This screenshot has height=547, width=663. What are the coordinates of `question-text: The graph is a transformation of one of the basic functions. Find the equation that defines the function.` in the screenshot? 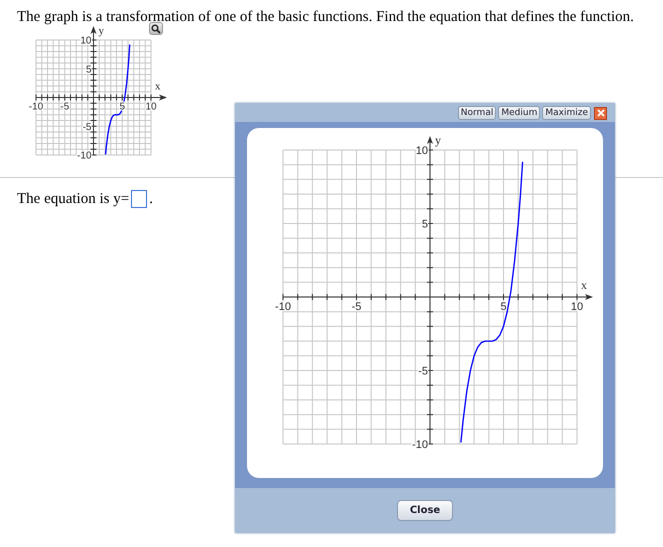 It's located at (325, 17).